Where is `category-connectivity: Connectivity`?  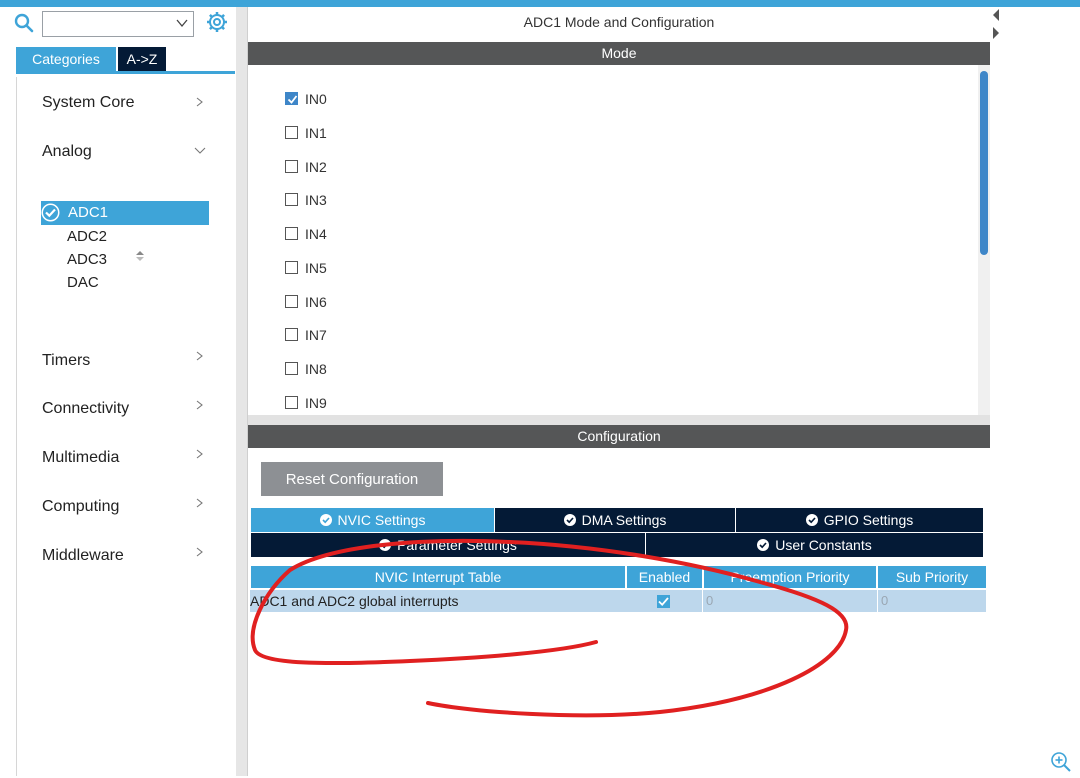
category-connectivity: Connectivity is located at coordinates (85, 409).